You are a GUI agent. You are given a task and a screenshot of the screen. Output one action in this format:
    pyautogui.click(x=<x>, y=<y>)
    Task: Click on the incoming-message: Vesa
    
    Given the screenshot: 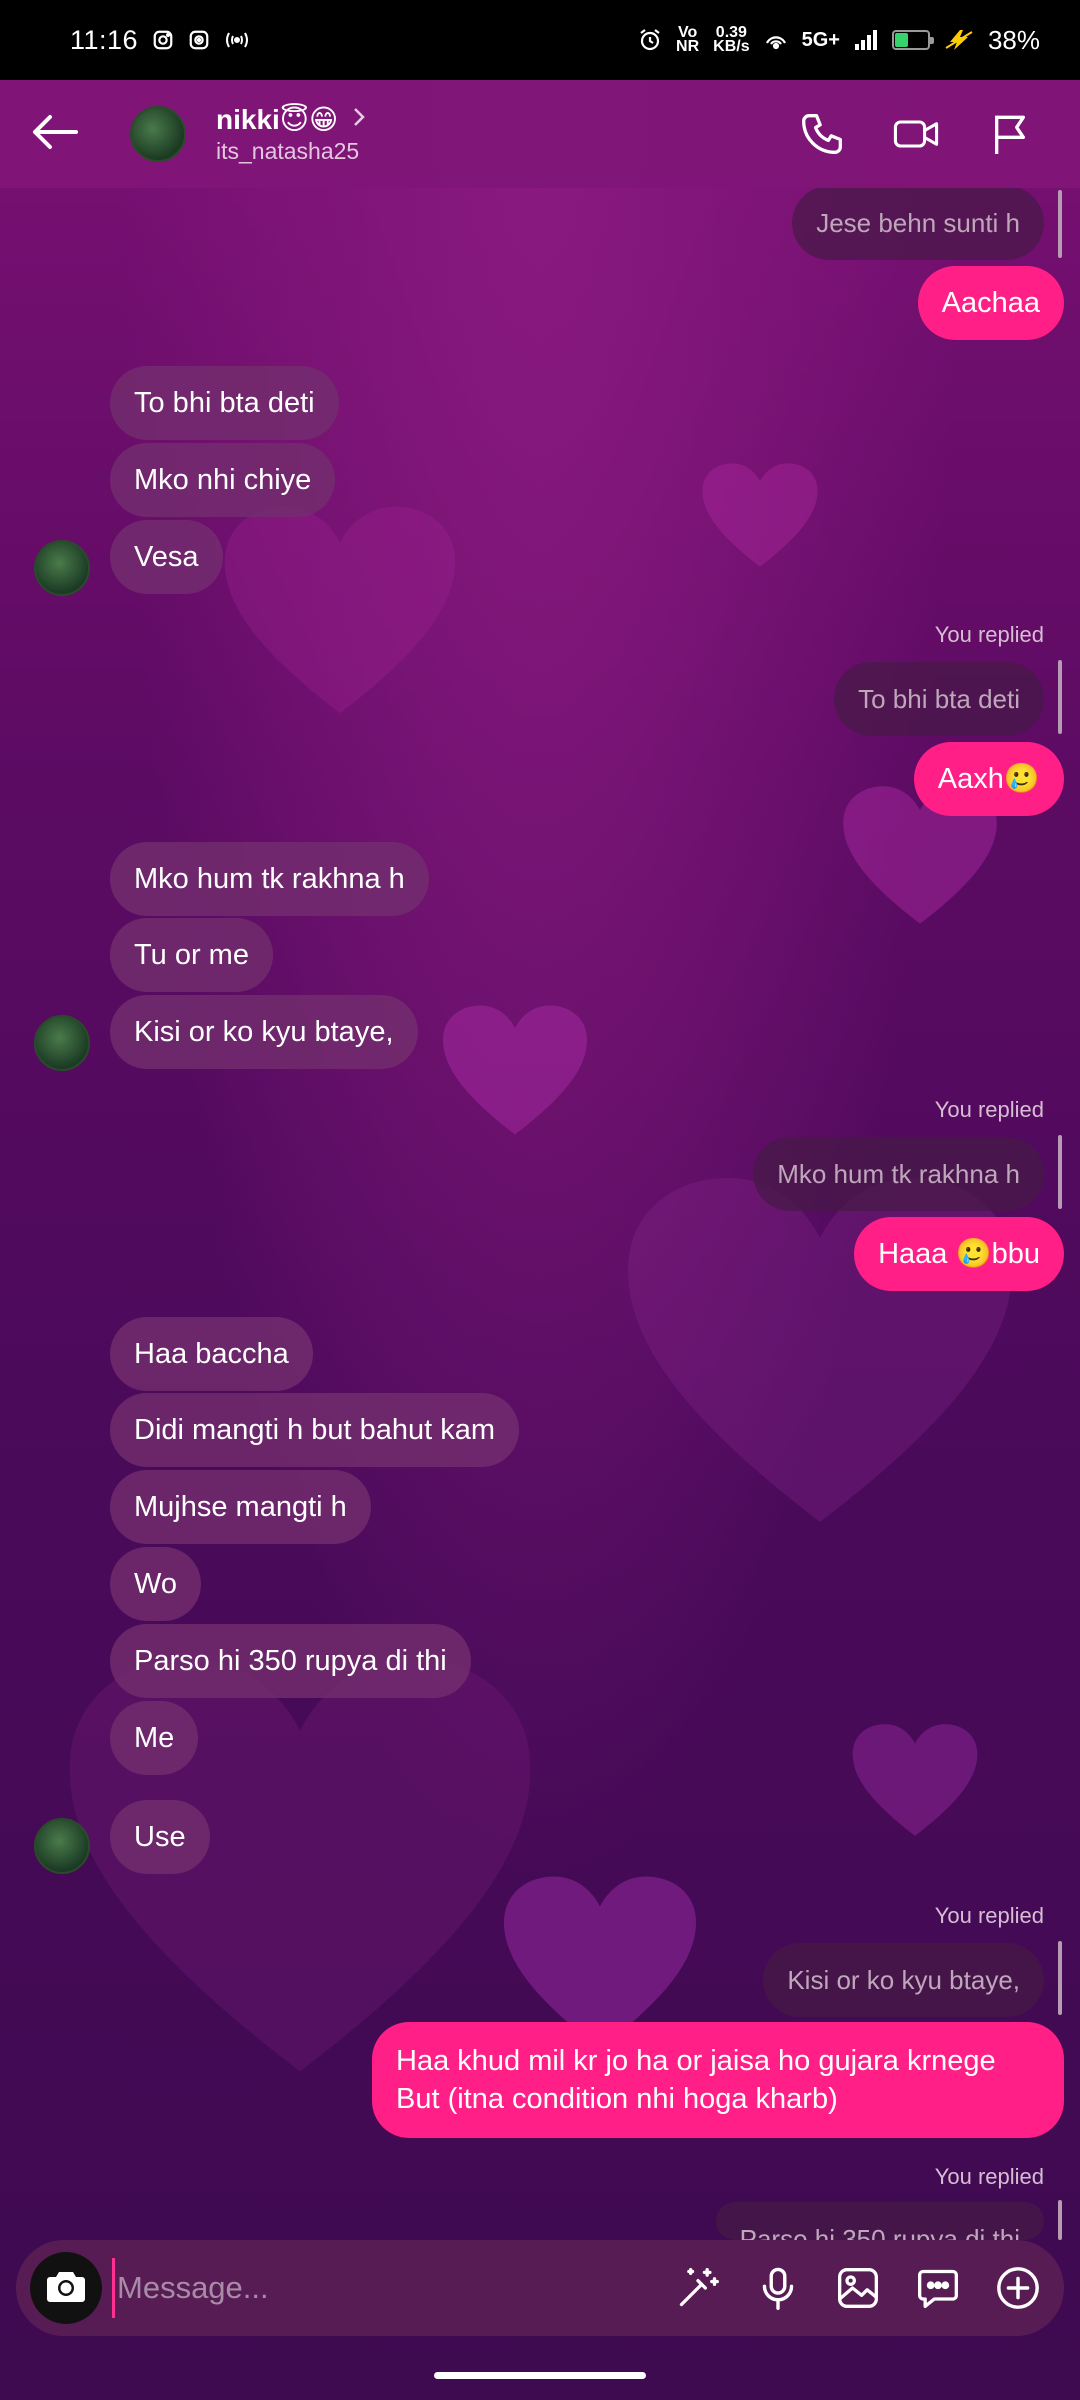 What is the action you would take?
    pyautogui.click(x=166, y=557)
    